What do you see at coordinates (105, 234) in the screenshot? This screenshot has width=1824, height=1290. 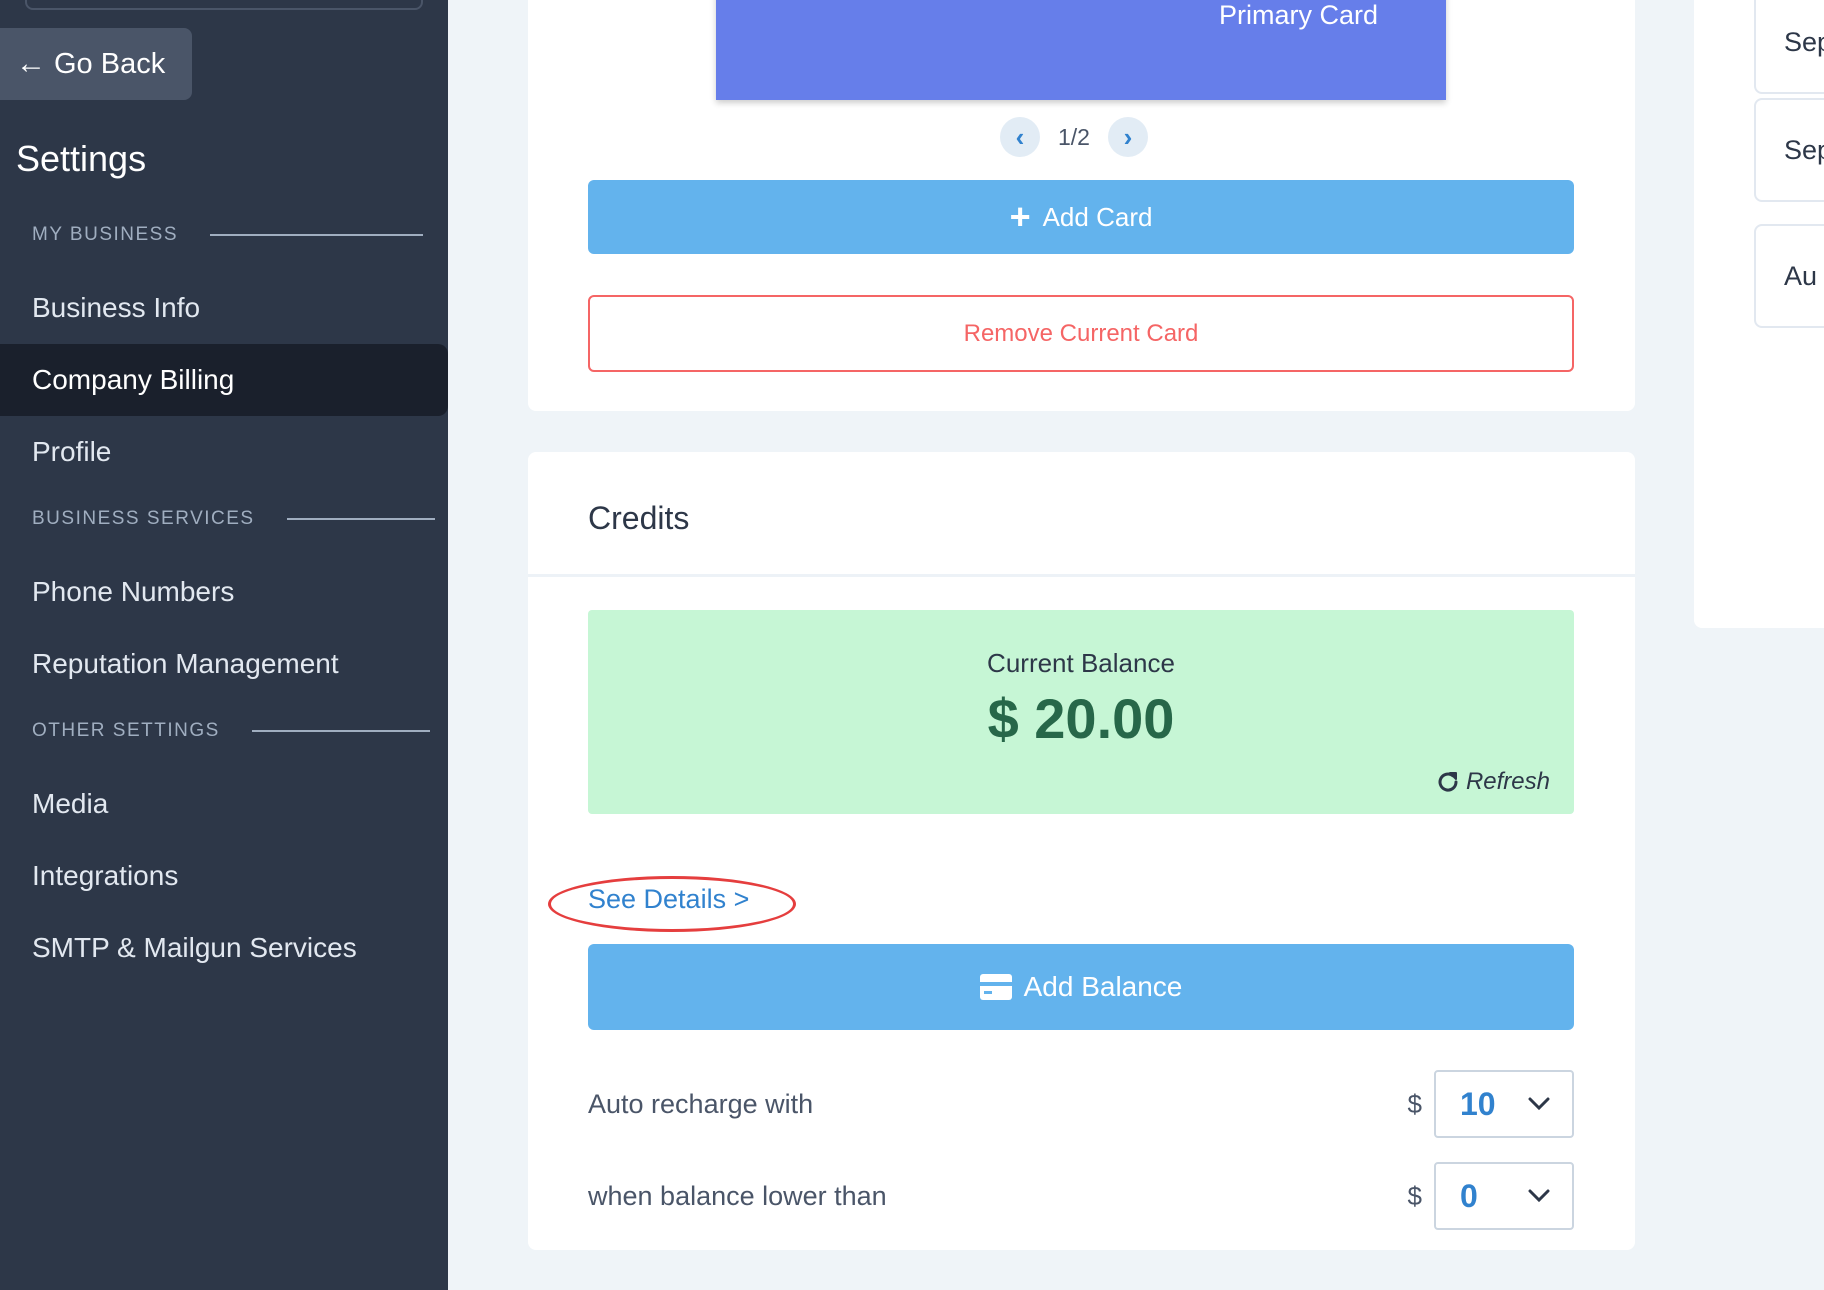 I see `section-label: MY BUSINESS` at bounding box center [105, 234].